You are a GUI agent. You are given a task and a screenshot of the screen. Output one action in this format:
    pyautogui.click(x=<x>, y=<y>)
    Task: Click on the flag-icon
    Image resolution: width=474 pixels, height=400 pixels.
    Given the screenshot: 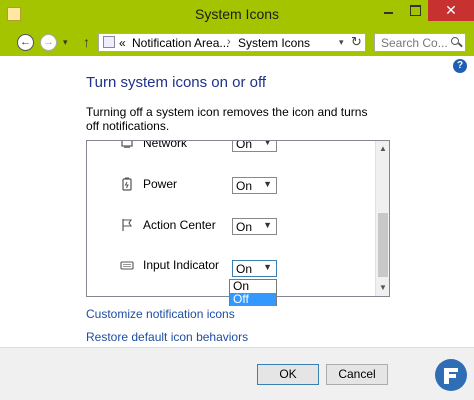 What is the action you would take?
    pyautogui.click(x=127, y=225)
    